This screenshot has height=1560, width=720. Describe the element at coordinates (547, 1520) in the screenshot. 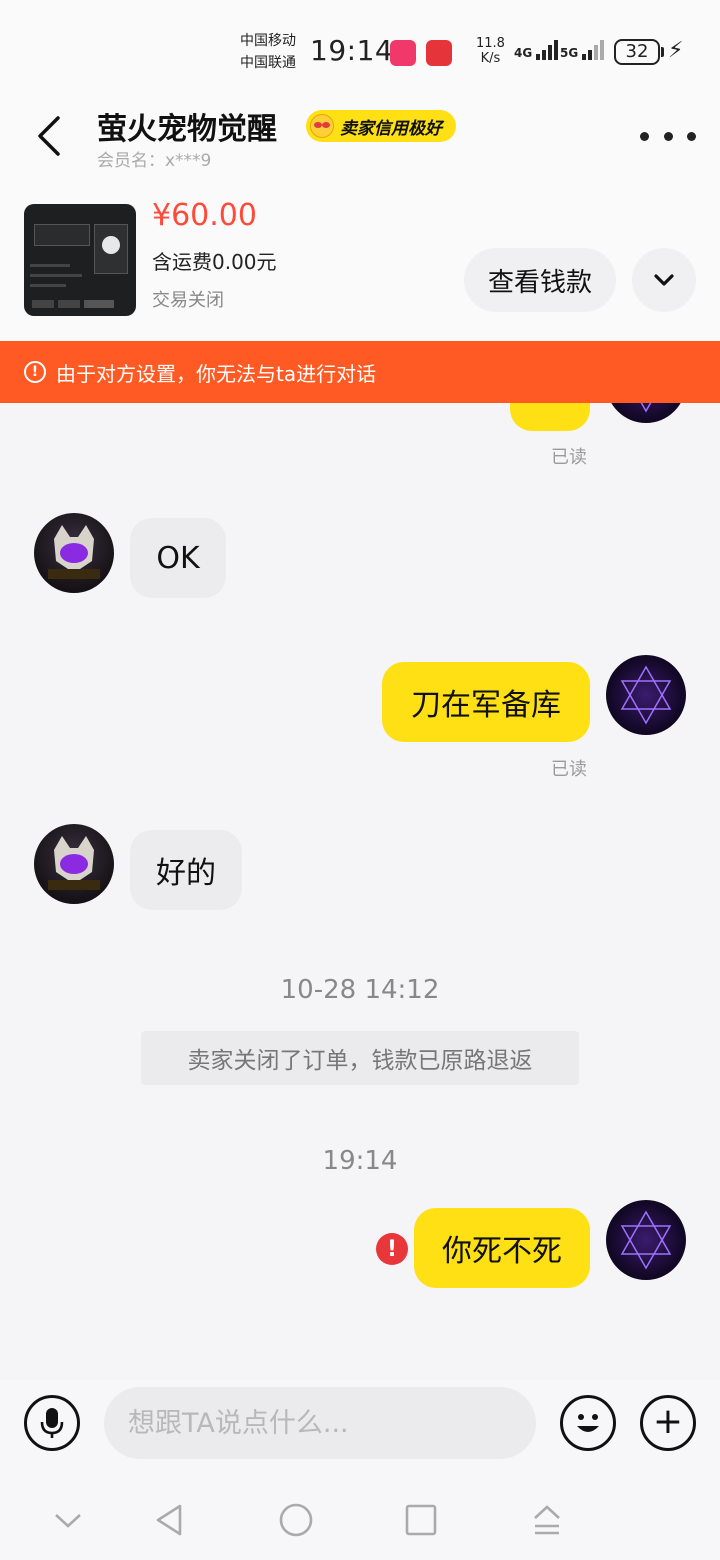

I see `nav-menu-icon` at that location.